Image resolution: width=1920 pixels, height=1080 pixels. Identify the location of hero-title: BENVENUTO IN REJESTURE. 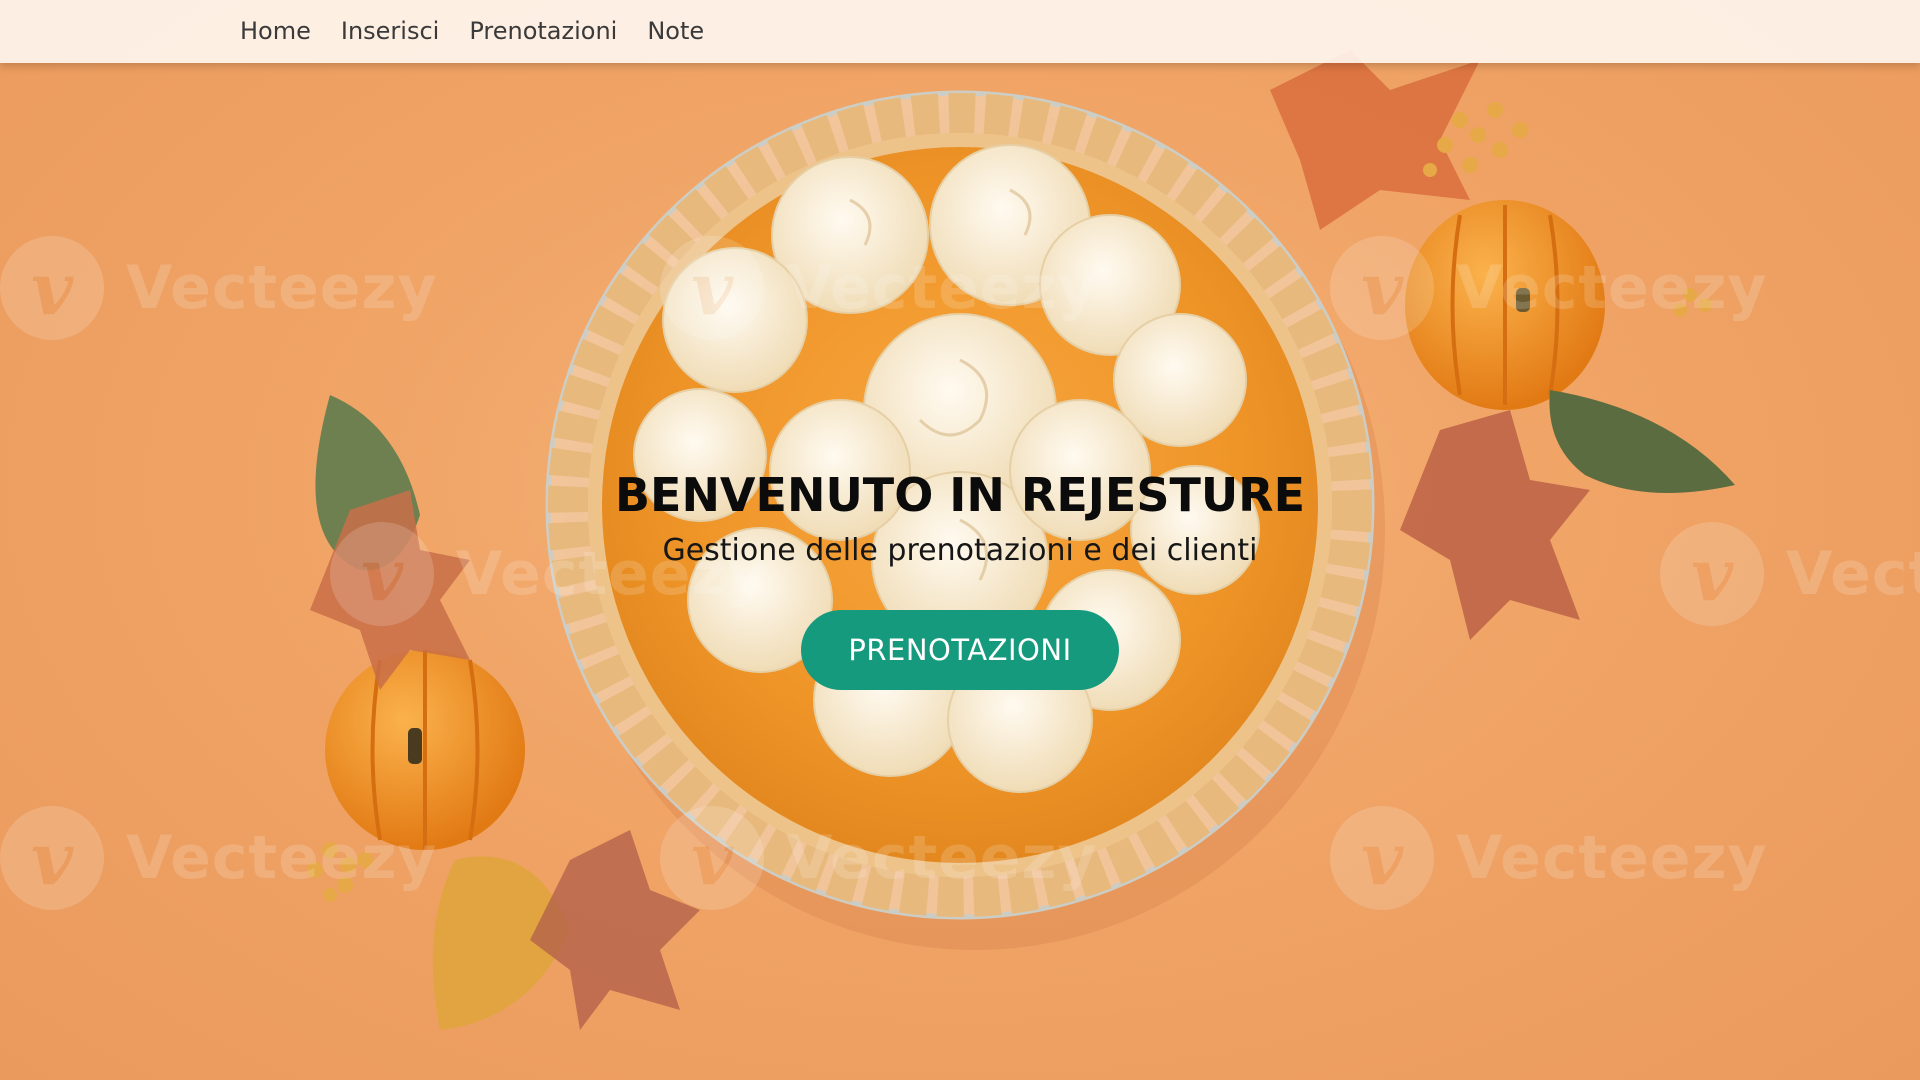
(960, 495).